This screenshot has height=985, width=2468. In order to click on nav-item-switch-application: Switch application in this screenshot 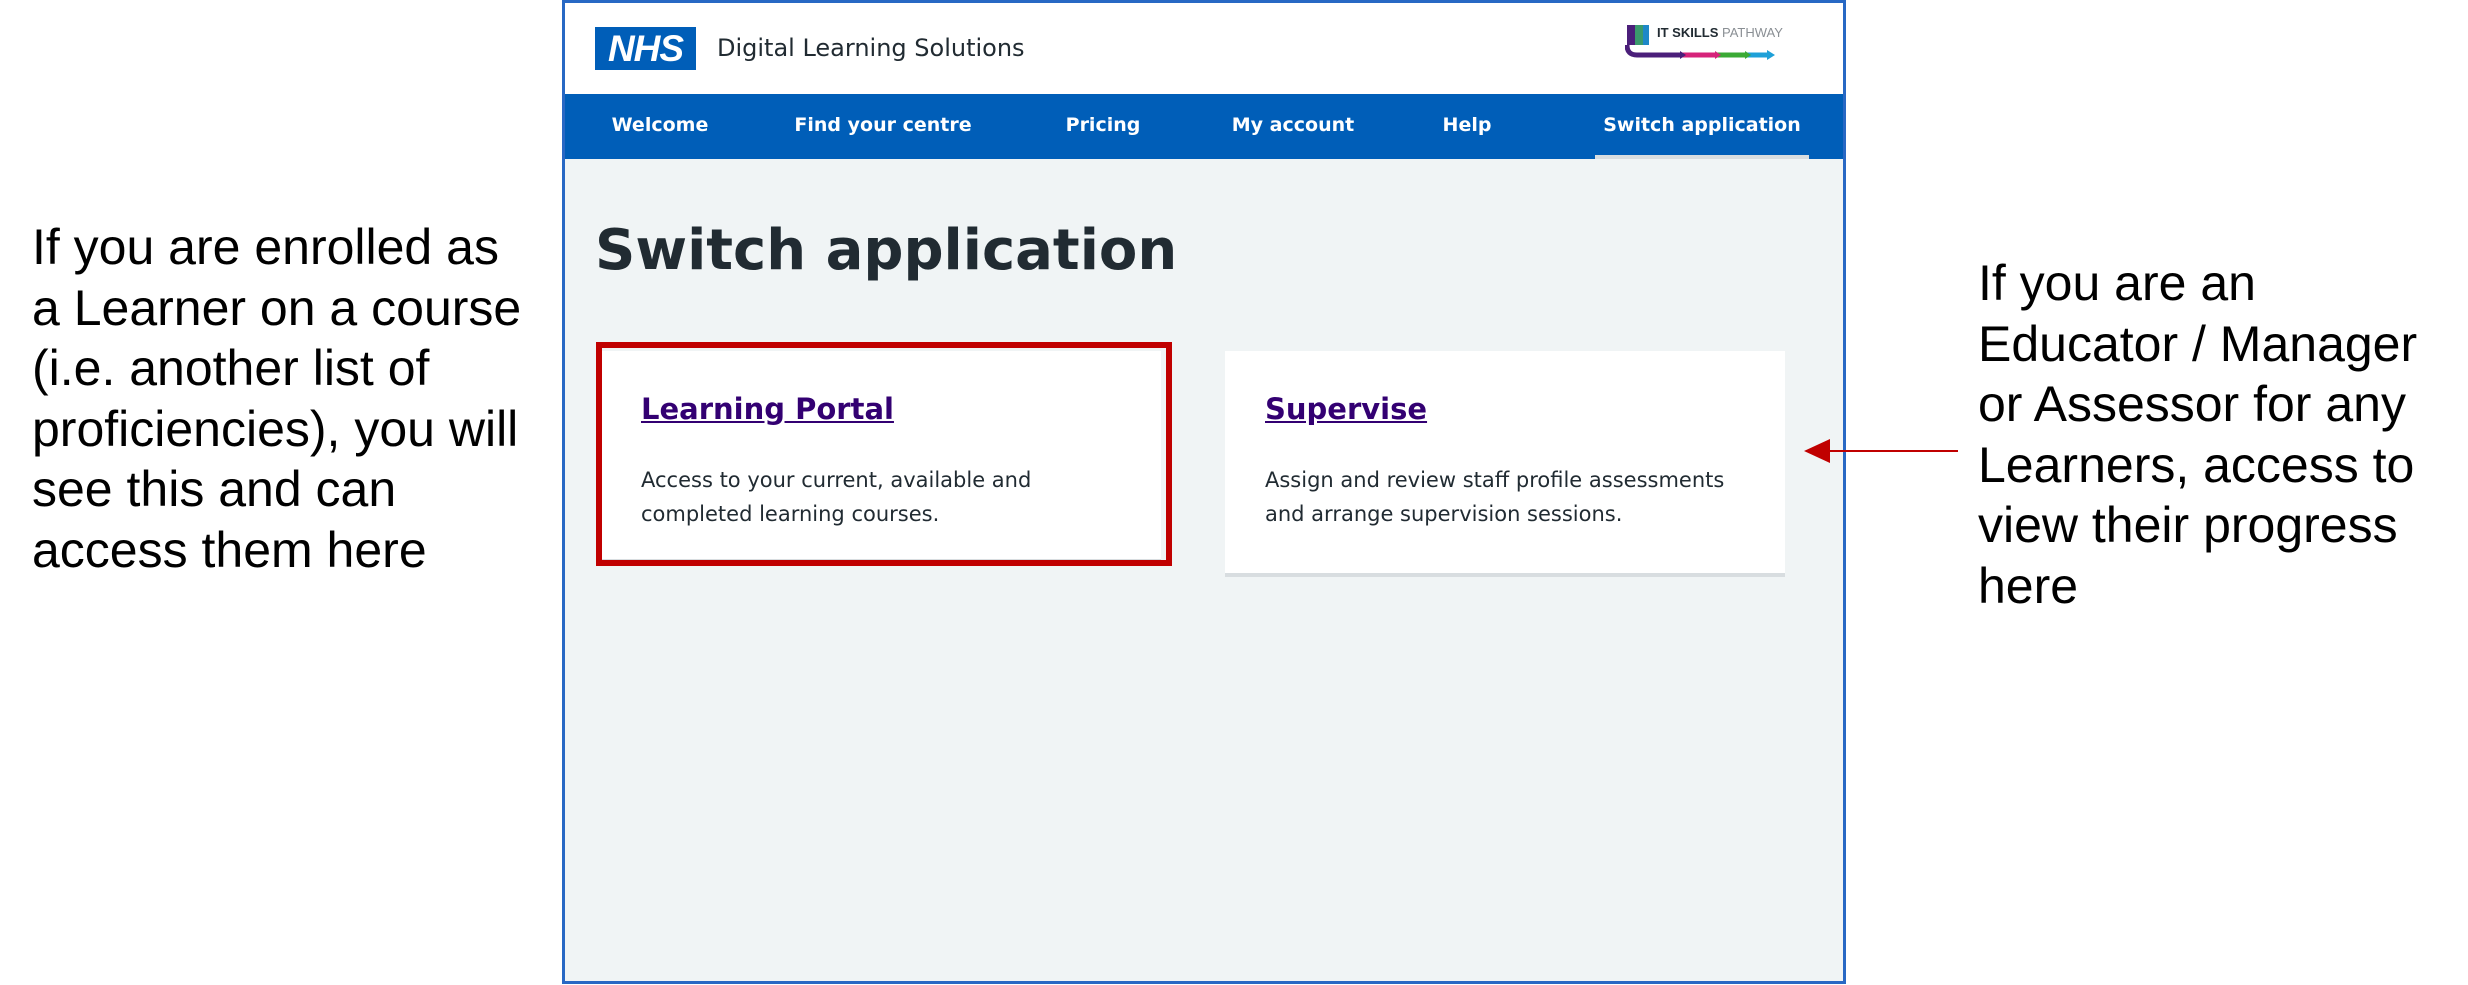, I will do `click(1702, 126)`.